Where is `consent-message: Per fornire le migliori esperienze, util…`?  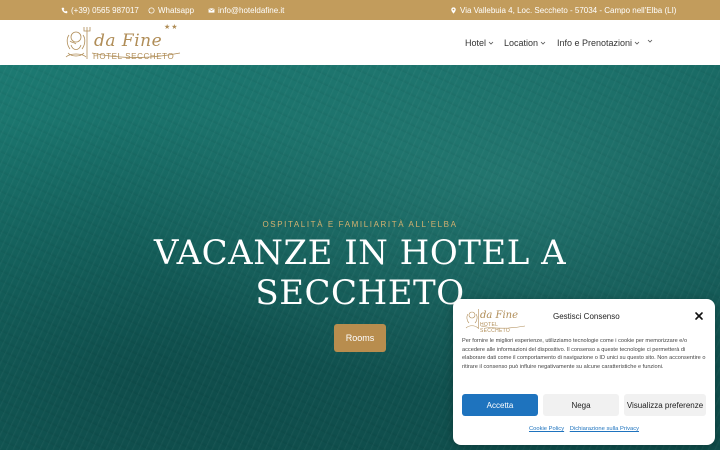
consent-message: Per fornire le migliori esperienze, util… is located at coordinates (584, 354).